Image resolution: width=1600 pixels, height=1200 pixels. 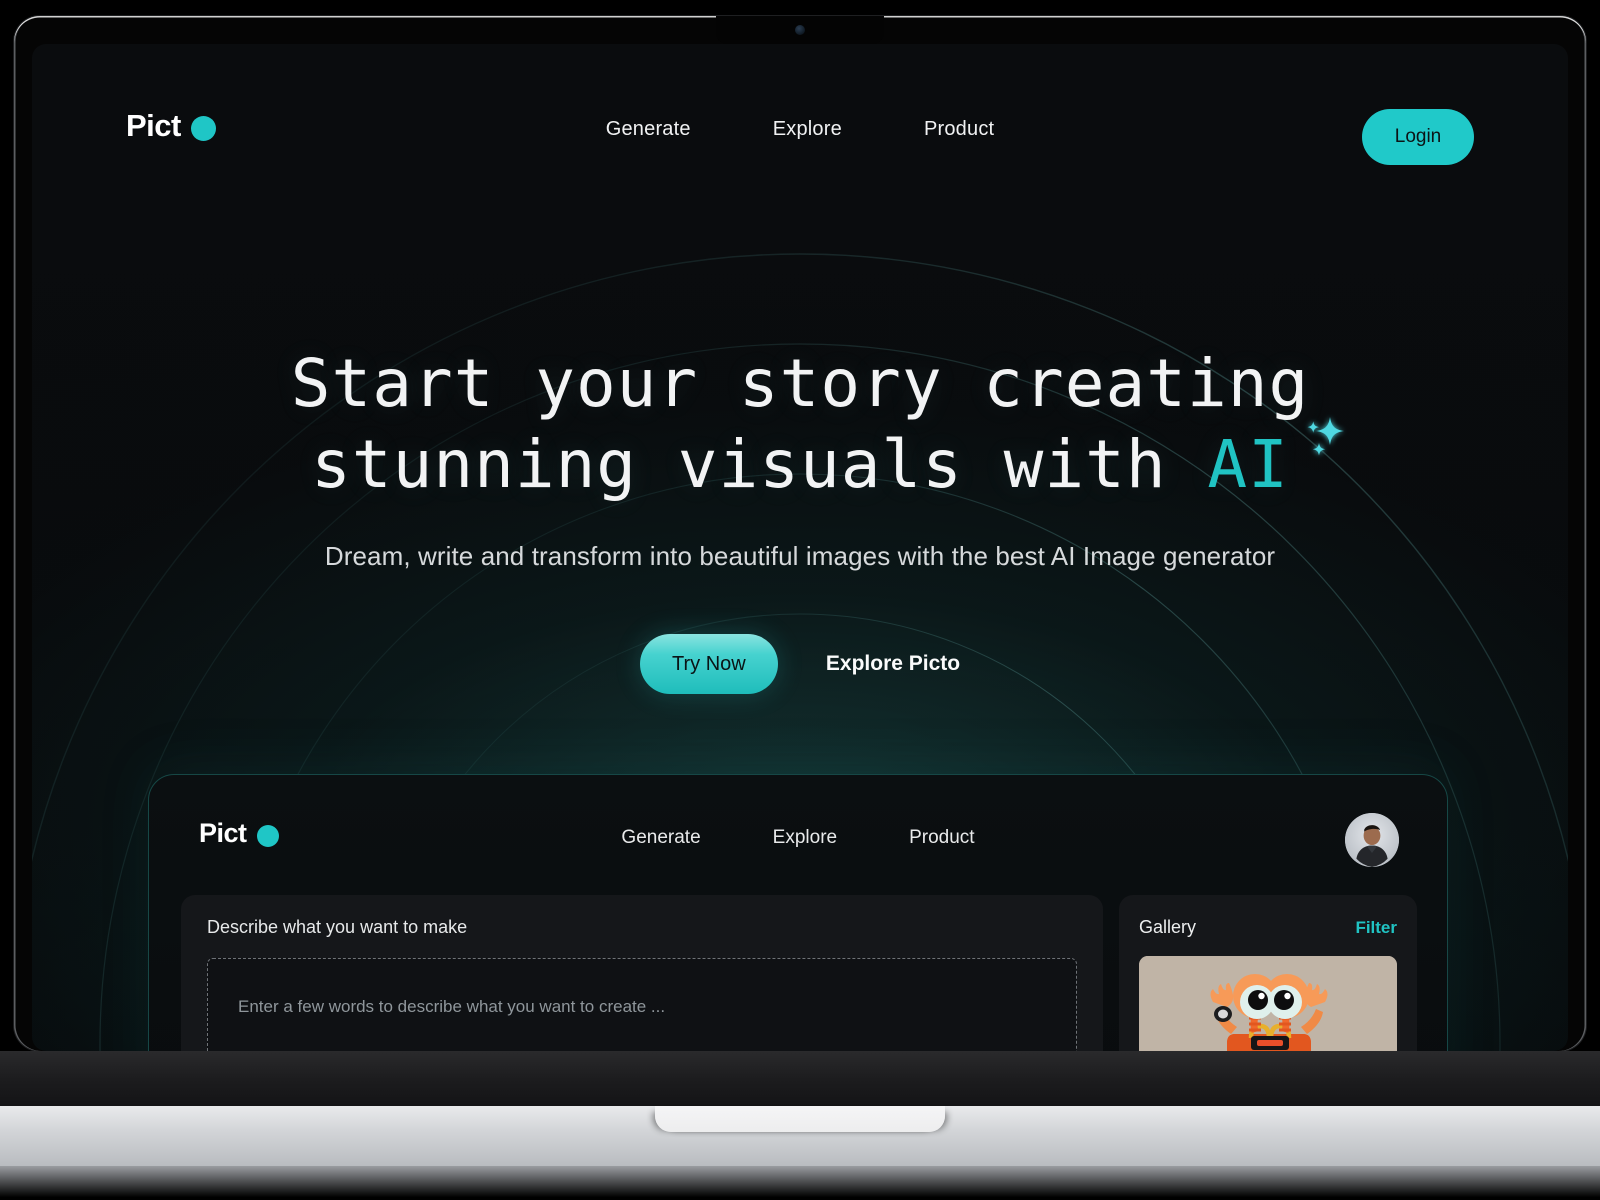 I want to click on app-brand-logo: Pict, so click(x=239, y=833).